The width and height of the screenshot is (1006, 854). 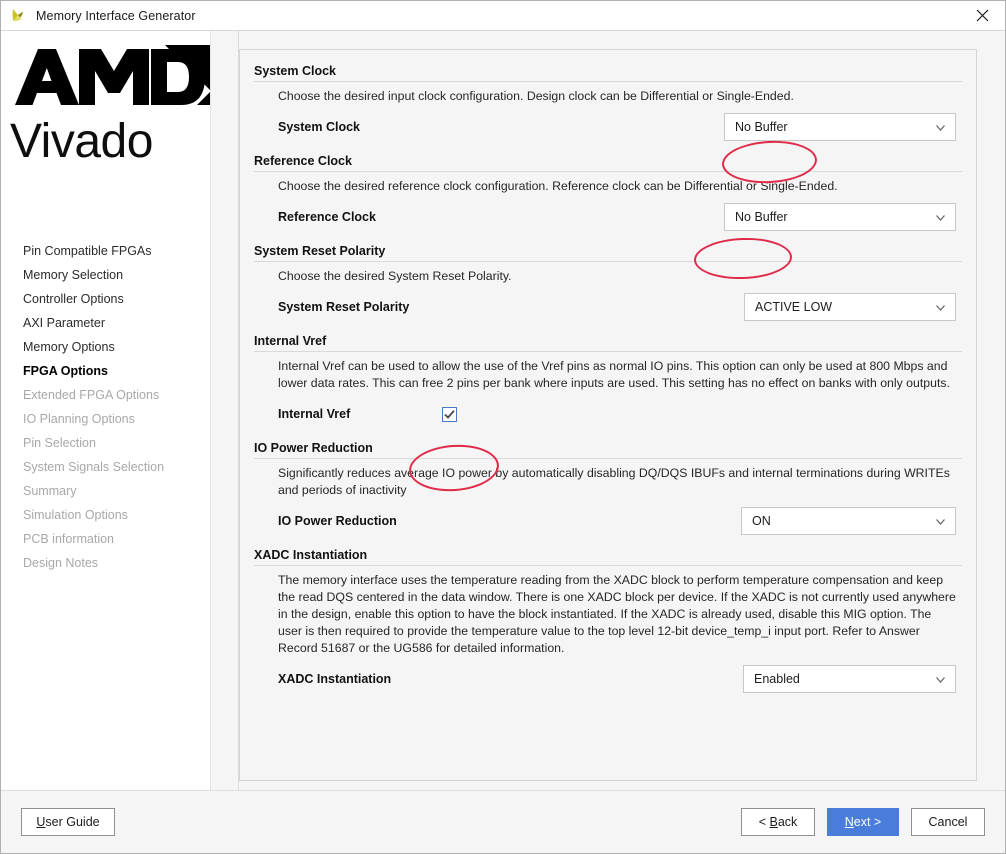 What do you see at coordinates (50, 491) in the screenshot?
I see `sidebar-item-summary: Summary` at bounding box center [50, 491].